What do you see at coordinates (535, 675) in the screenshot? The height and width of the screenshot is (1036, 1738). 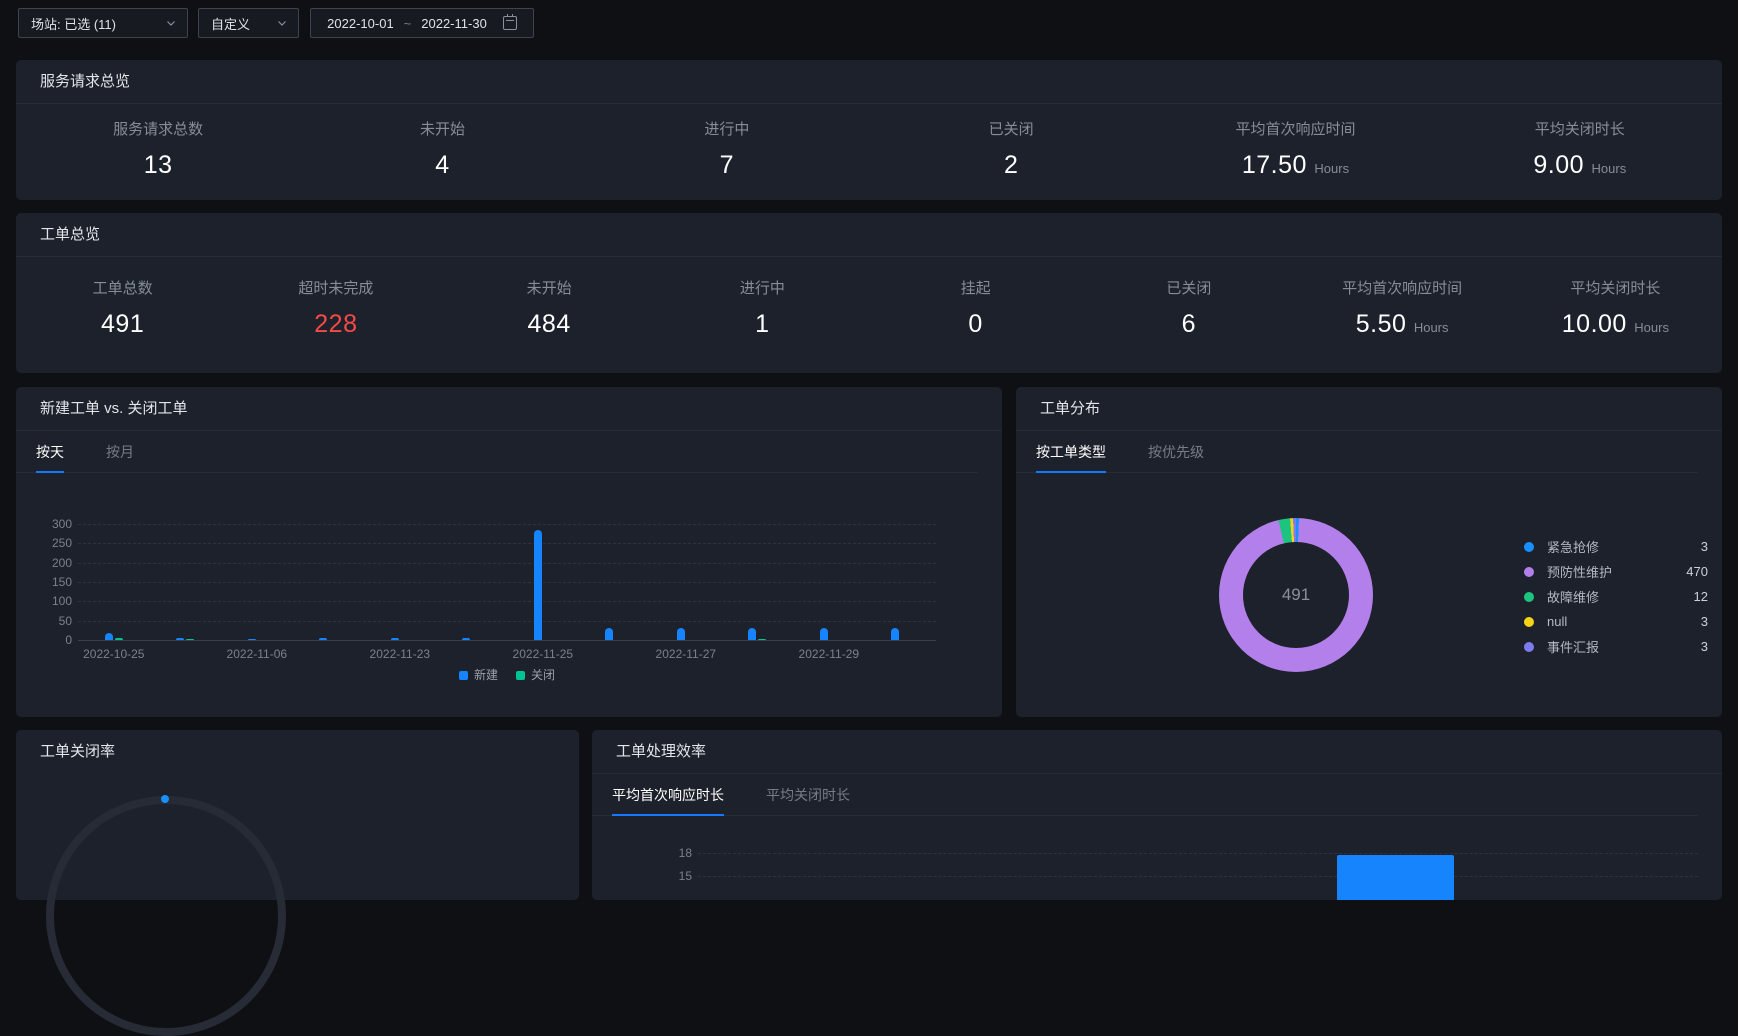 I see `legend-item: 关闭` at bounding box center [535, 675].